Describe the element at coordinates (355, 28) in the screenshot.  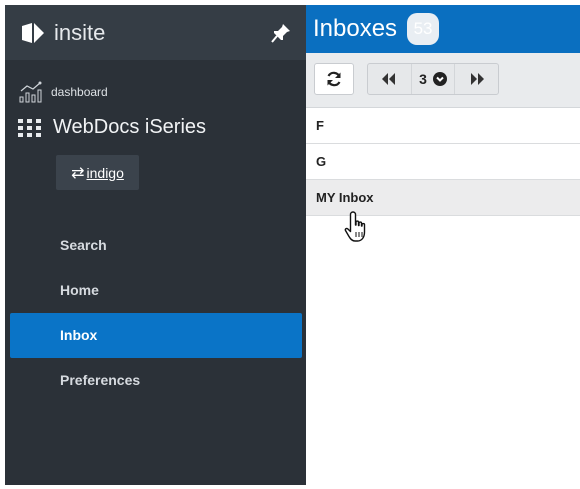
I see `page-title: Inboxes` at that location.